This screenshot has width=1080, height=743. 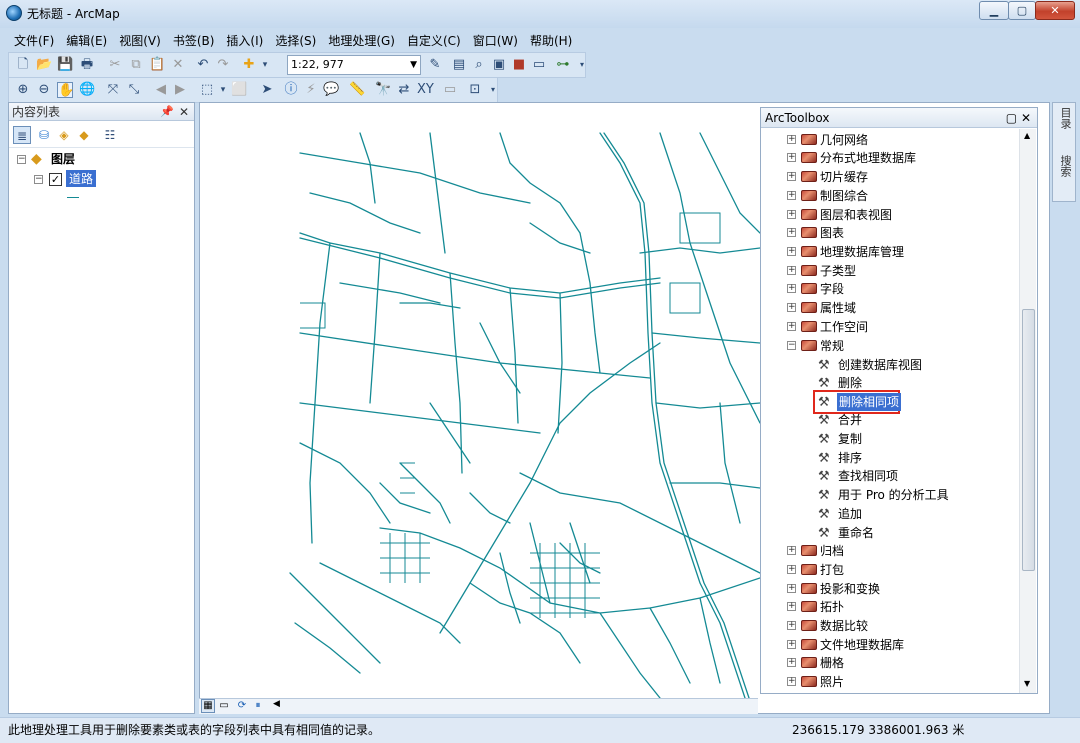 What do you see at coordinates (1028, 440) in the screenshot?
I see `scrollbar-thumb` at bounding box center [1028, 440].